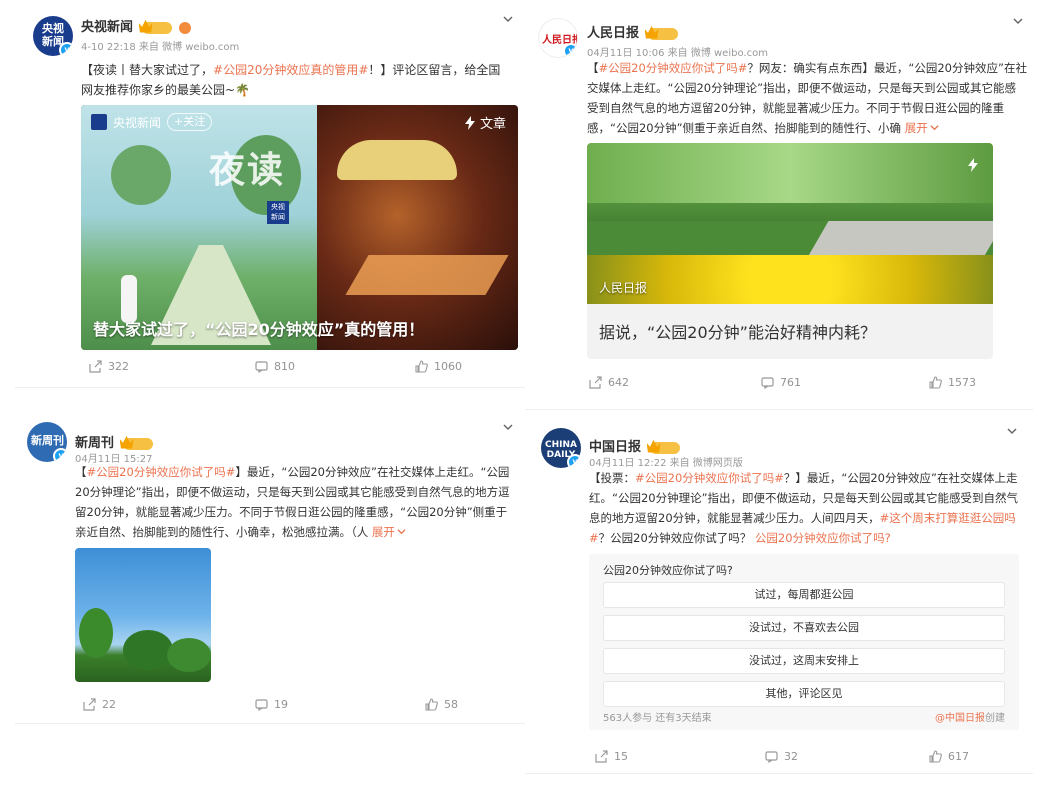 This screenshot has height=793, width=1054. What do you see at coordinates (107, 27) in the screenshot?
I see `username-text: 央视新闻` at bounding box center [107, 27].